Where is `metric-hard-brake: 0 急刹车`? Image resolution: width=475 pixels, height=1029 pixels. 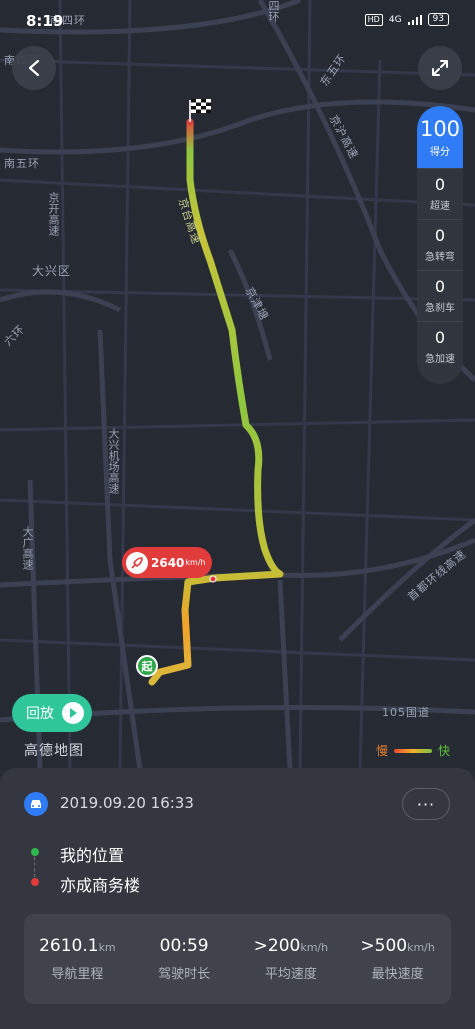
metric-hard-brake: 0 急刹车 is located at coordinates (440, 295).